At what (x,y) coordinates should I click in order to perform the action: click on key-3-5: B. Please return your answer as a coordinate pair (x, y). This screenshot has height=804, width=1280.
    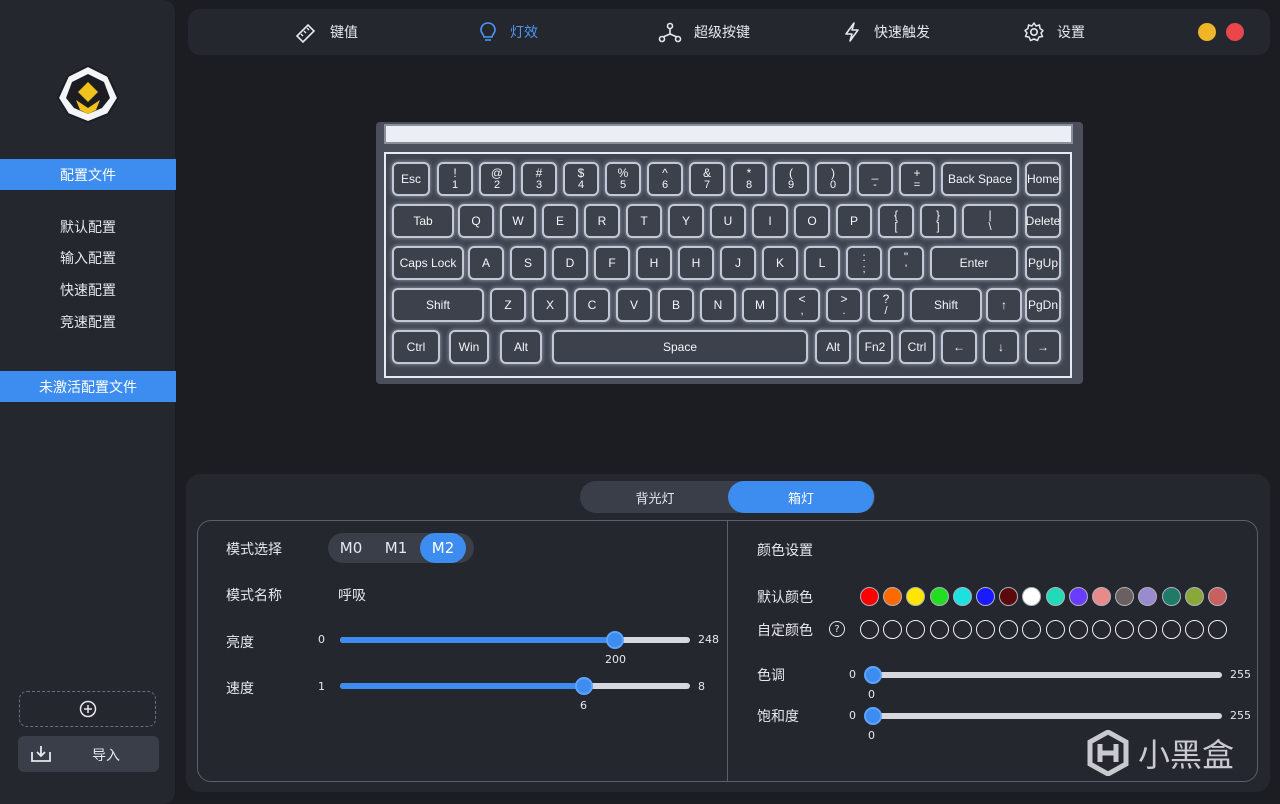
    Looking at the image, I should click on (676, 305).